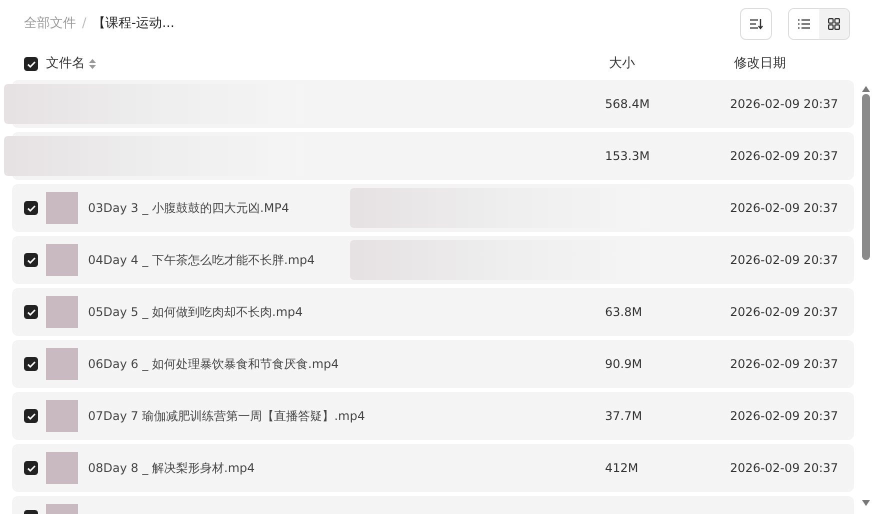 This screenshot has height=514, width=874. What do you see at coordinates (172, 468) in the screenshot?
I see `file-name: 08Day 8 _ 解决梨形身材.mp4` at bounding box center [172, 468].